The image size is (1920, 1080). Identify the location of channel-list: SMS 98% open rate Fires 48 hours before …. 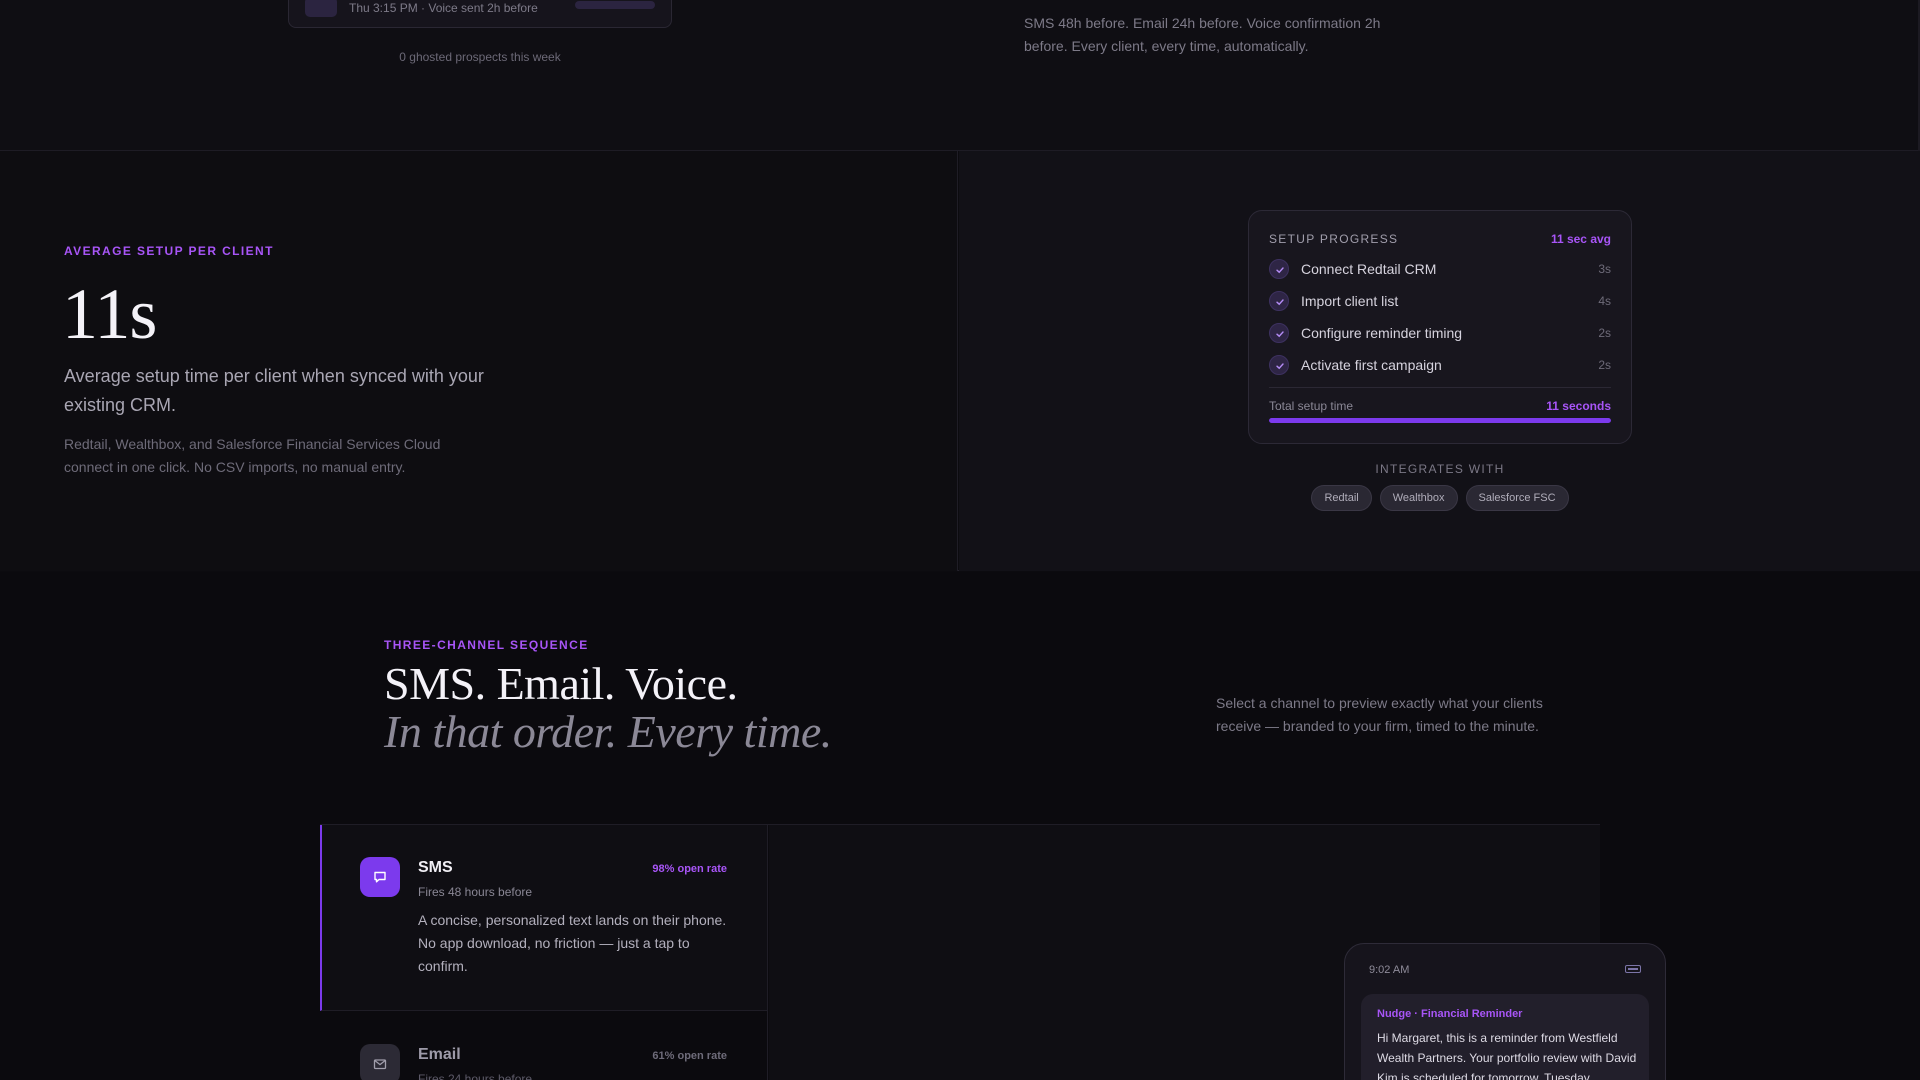
(544, 952).